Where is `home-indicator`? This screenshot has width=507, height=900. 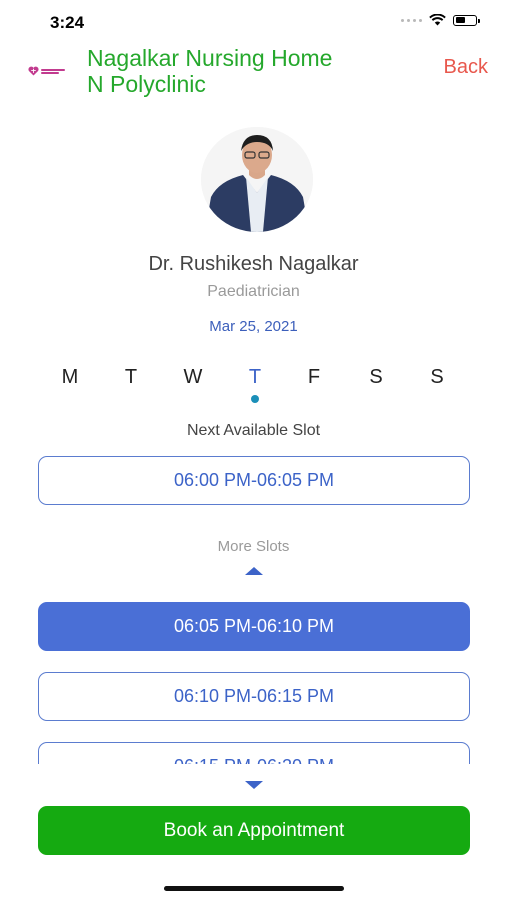 home-indicator is located at coordinates (254, 888).